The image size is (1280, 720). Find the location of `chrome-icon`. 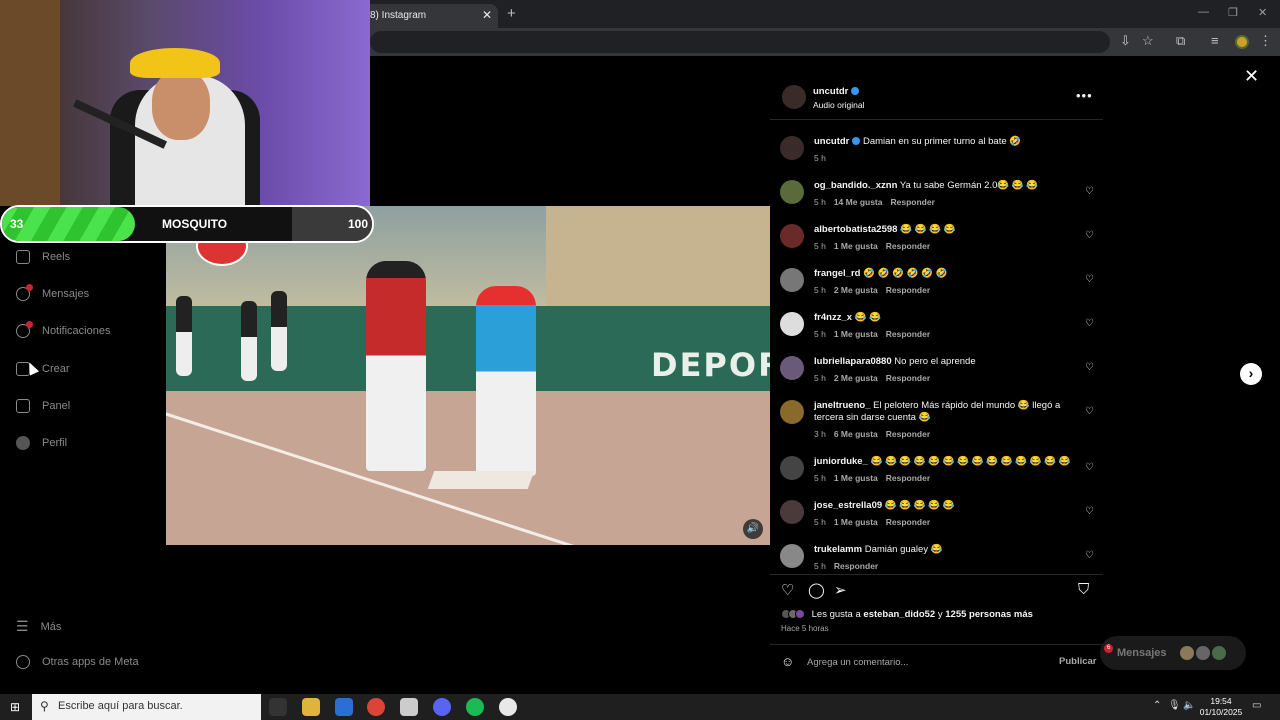

chrome-icon is located at coordinates (376, 707).